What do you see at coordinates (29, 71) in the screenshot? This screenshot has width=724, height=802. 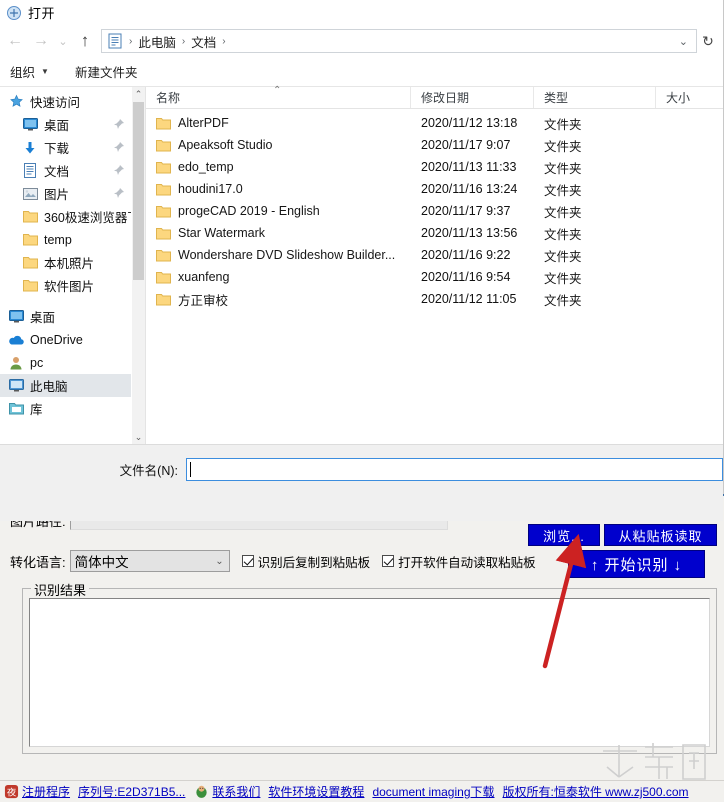 I see `organize-menu: 组织 ▼` at bounding box center [29, 71].